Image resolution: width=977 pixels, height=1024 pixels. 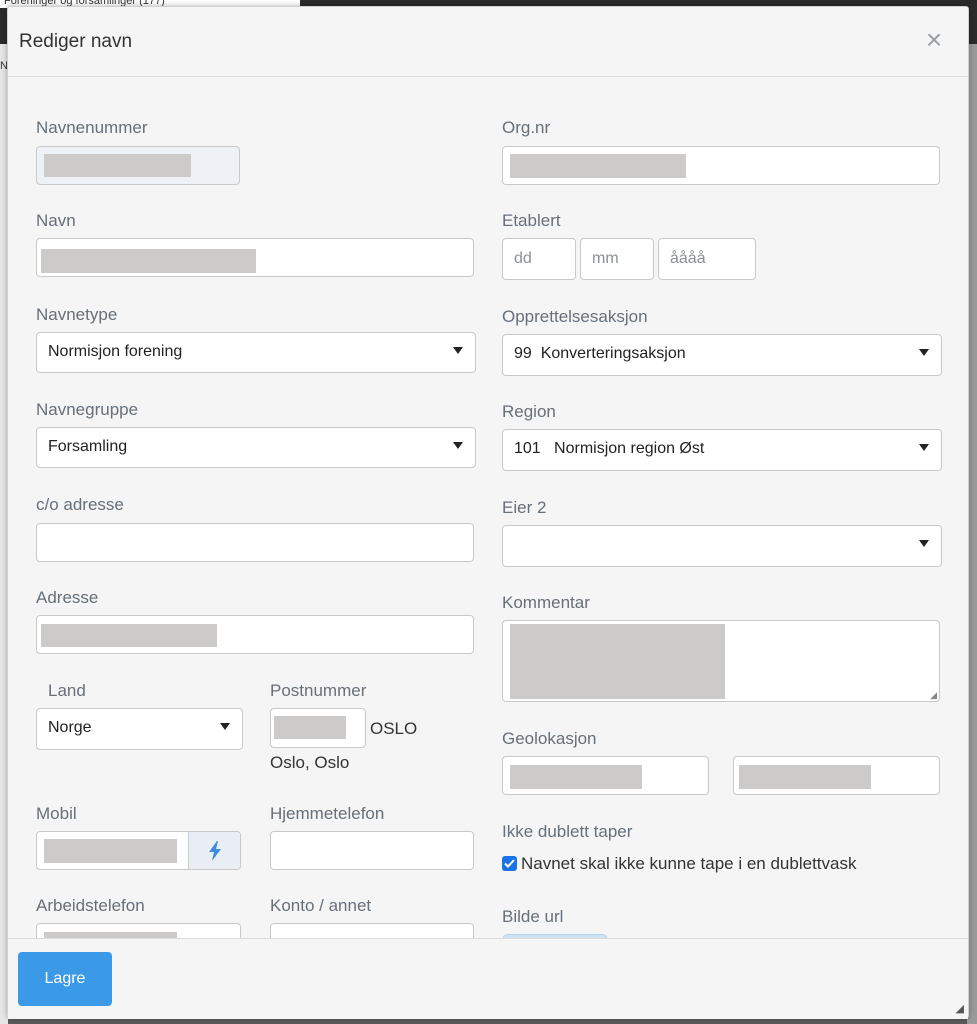 What do you see at coordinates (526, 127) in the screenshot?
I see `orgnr-label: Org.nr` at bounding box center [526, 127].